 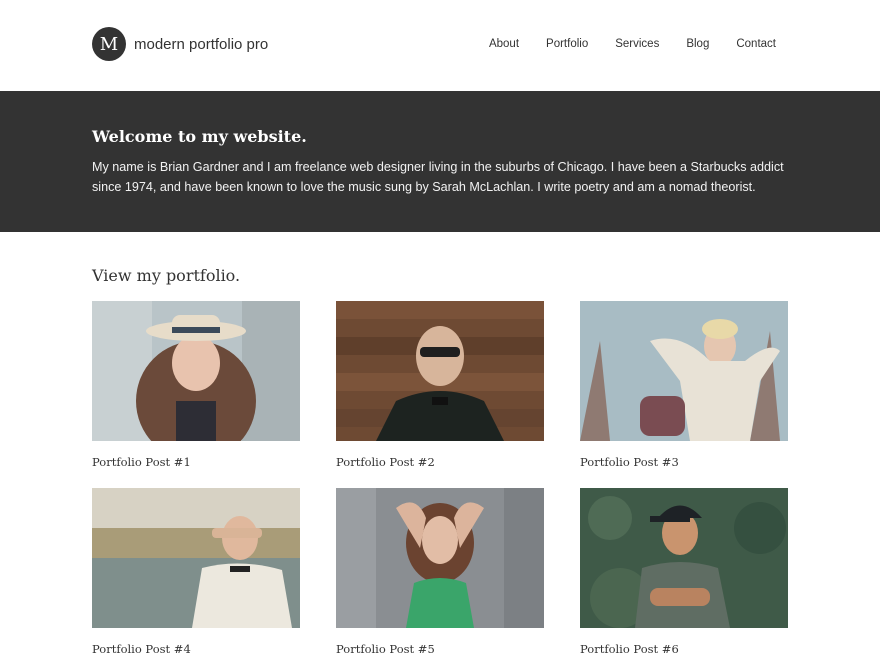 What do you see at coordinates (196, 462) in the screenshot?
I see `portfolio-post-title-1: Portfolio Post #1` at bounding box center [196, 462].